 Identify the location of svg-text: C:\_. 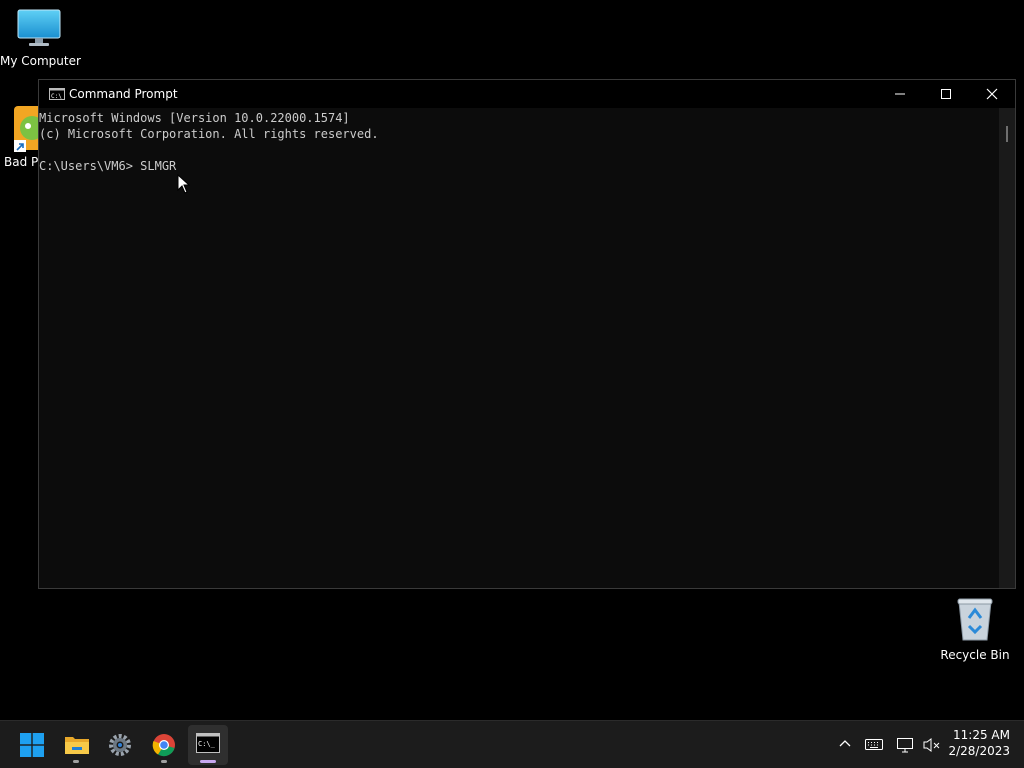
(207, 744).